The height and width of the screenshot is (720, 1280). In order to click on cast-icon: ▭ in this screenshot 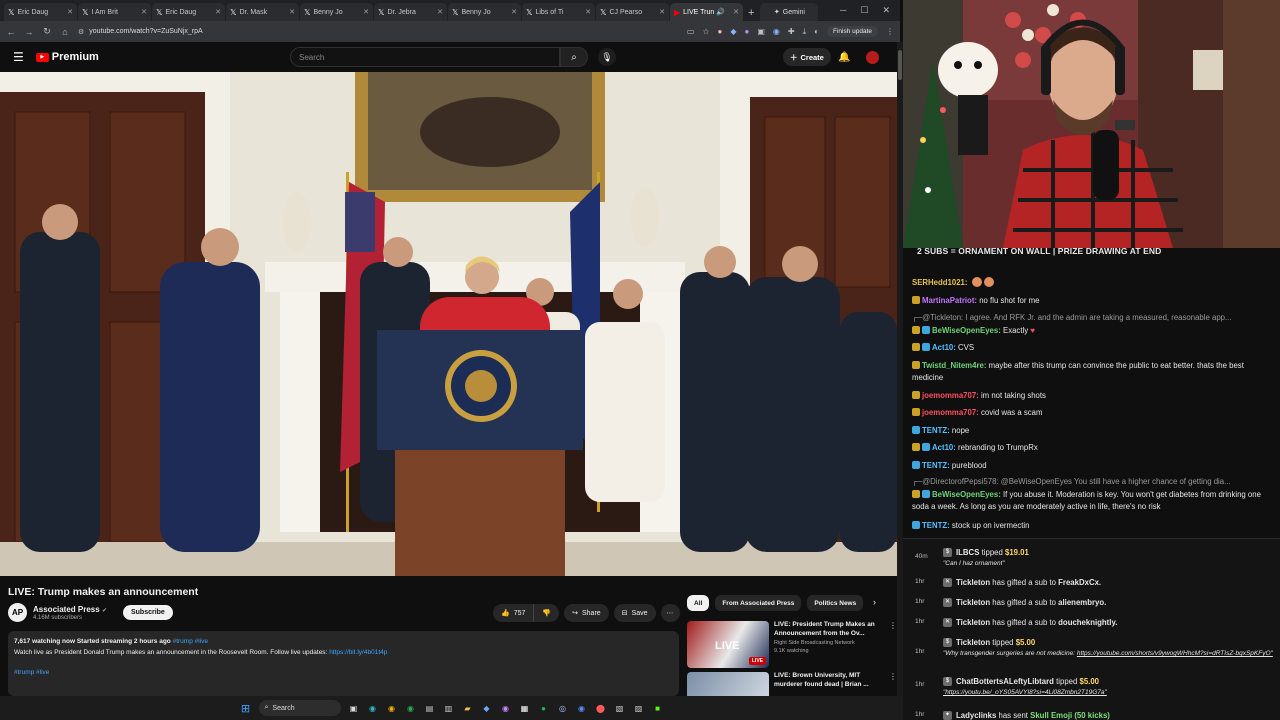, I will do `click(691, 31)`.